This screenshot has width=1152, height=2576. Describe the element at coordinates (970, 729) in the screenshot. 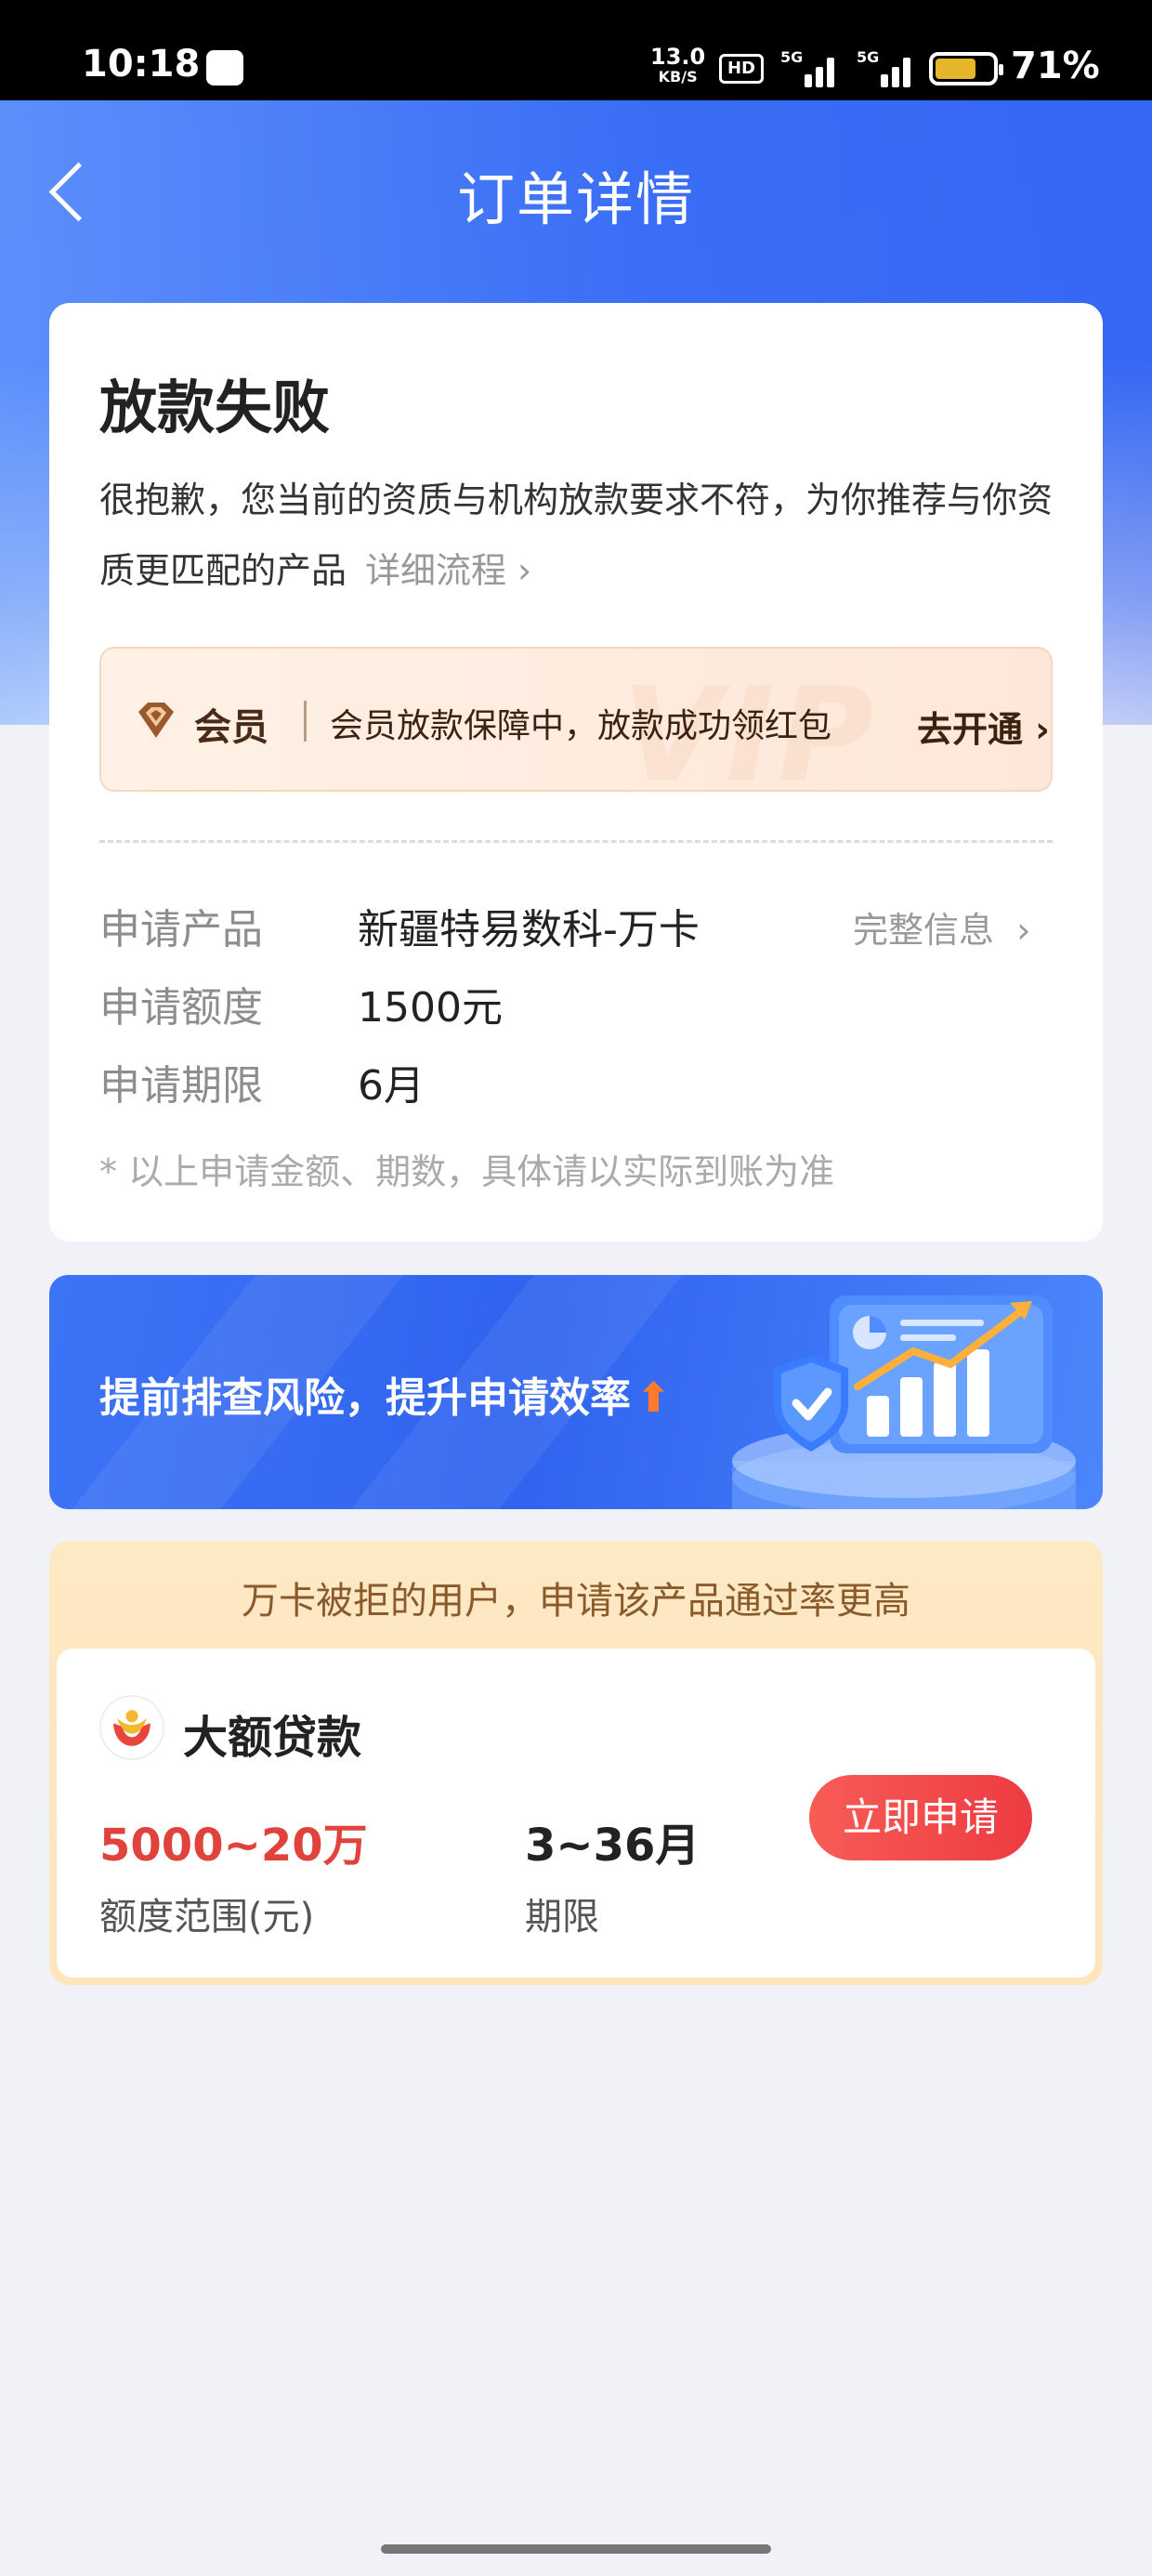

I see `vip-activate-label: 去开通` at that location.